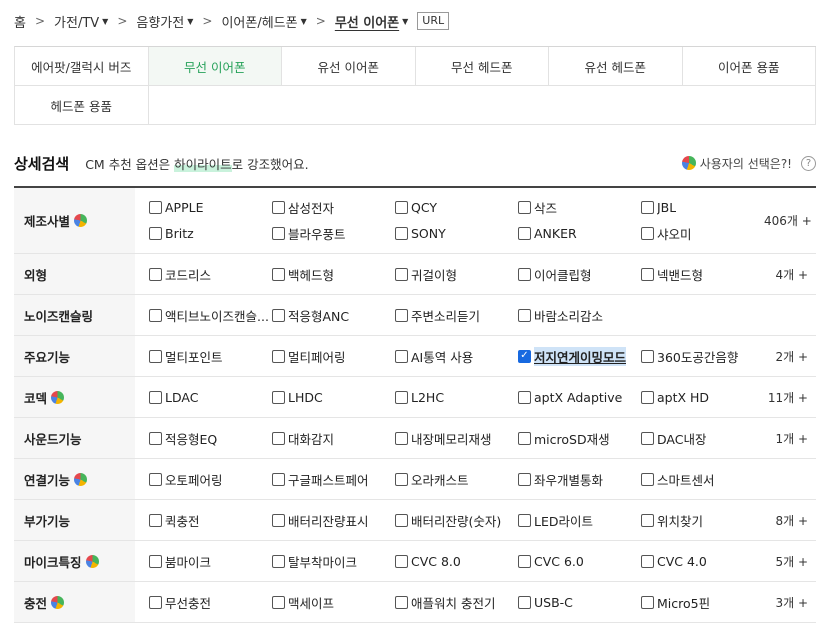 Image resolution: width=831 pixels, height=635 pixels. I want to click on checkbox: ✓, so click(524, 356).